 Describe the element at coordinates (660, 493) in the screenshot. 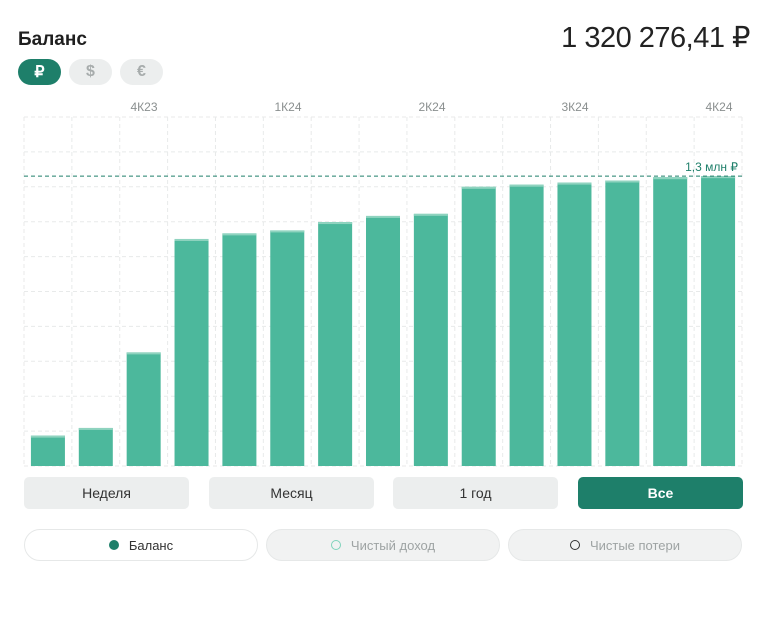

I see `period-all-button: Все` at that location.